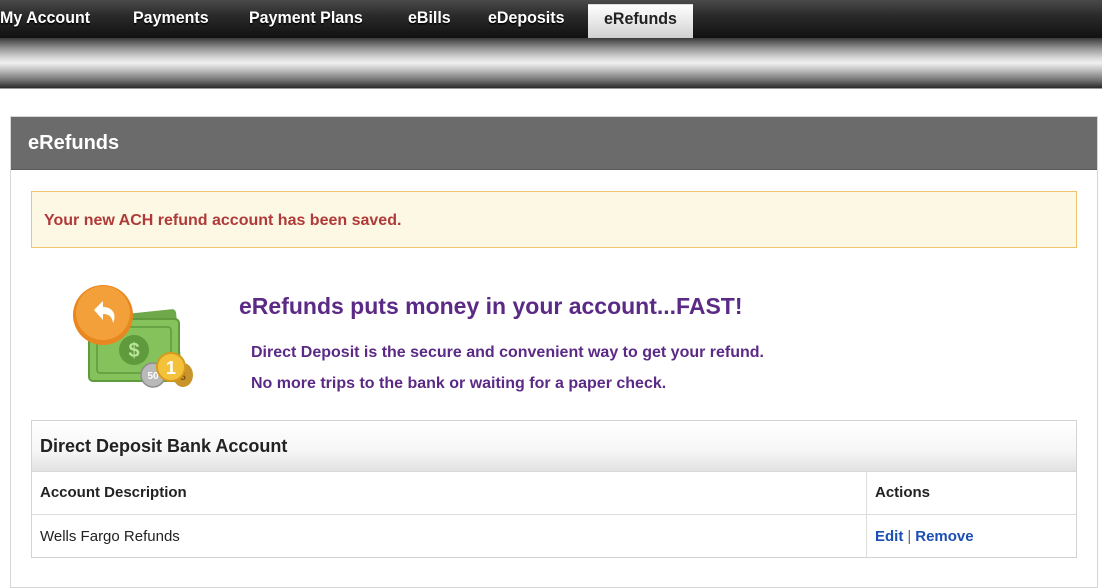  Describe the element at coordinates (554, 493) in the screenshot. I see `table-header-row: Account Description Actions` at that location.